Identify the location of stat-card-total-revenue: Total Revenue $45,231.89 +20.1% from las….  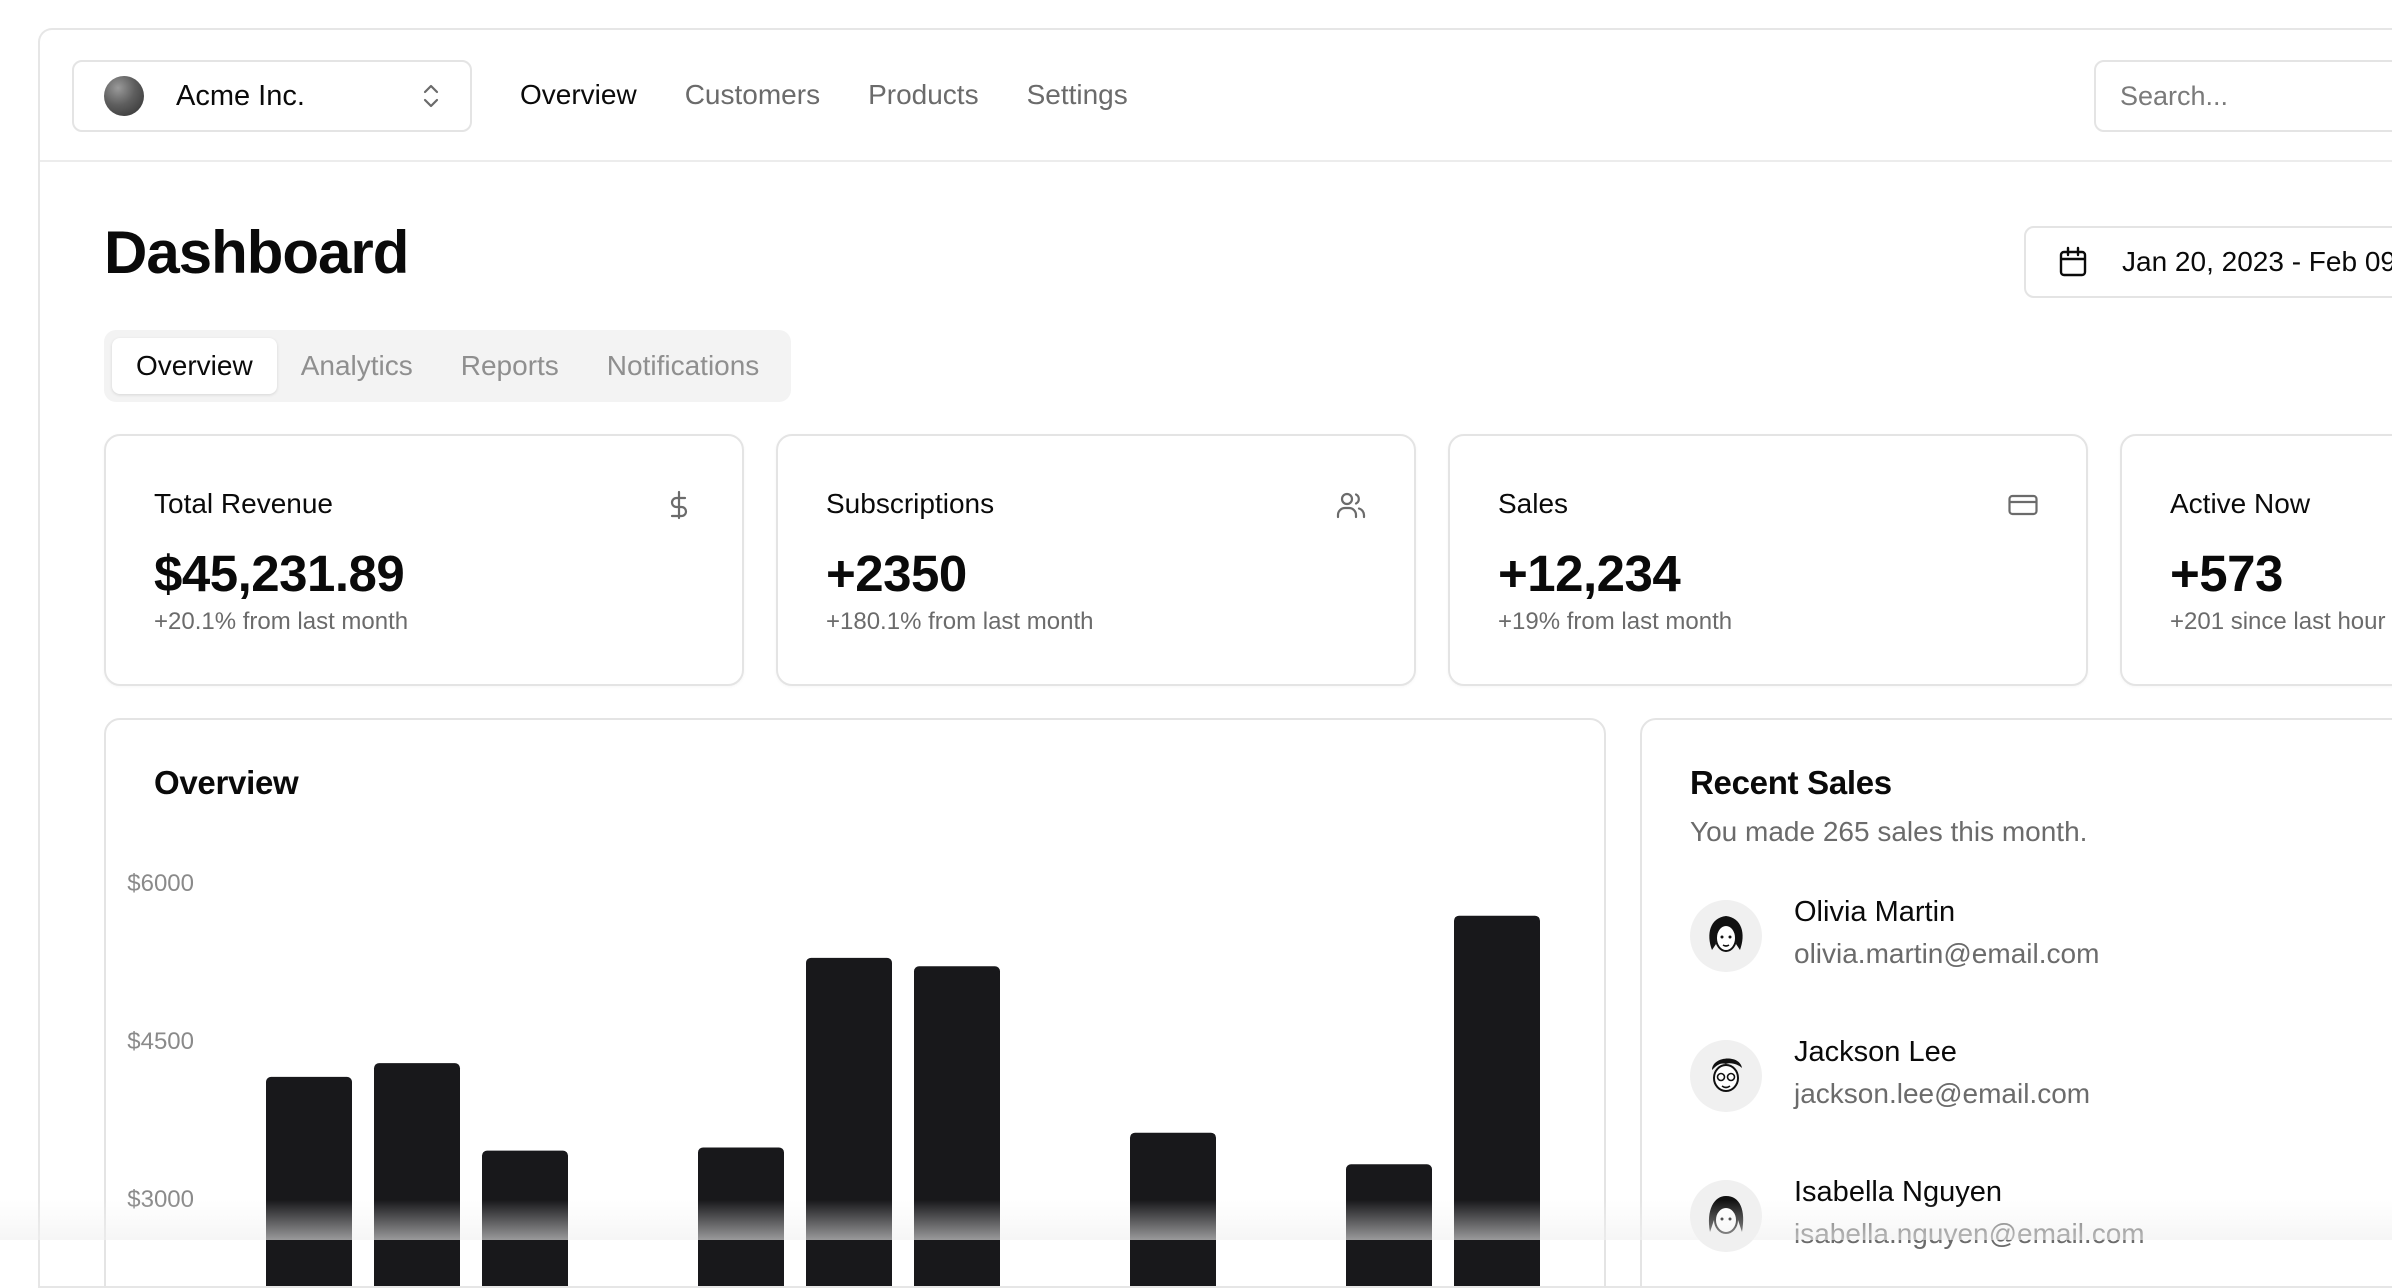
(424, 560).